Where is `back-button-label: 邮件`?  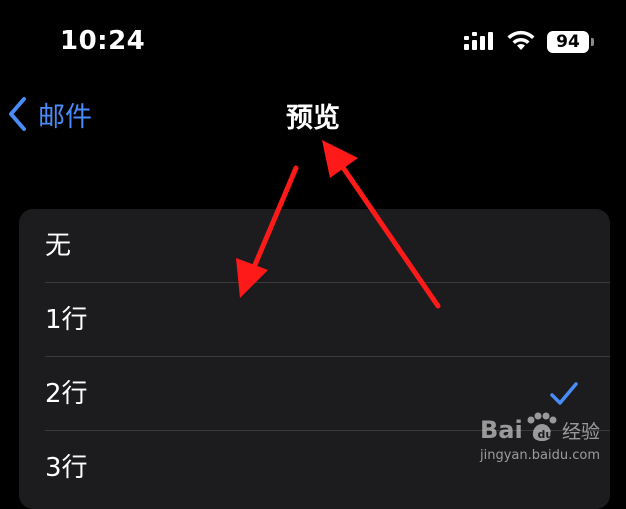 back-button-label: 邮件 is located at coordinates (65, 117).